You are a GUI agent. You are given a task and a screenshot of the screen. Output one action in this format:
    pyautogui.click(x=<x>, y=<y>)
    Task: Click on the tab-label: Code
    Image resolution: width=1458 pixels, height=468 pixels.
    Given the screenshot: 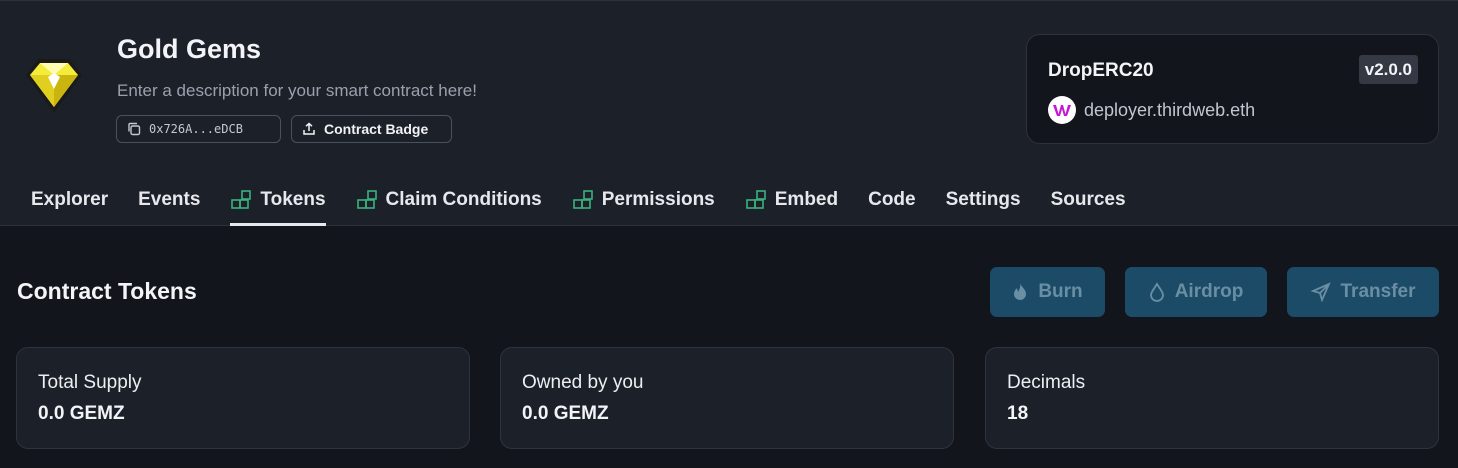 What is the action you would take?
    pyautogui.click(x=892, y=199)
    